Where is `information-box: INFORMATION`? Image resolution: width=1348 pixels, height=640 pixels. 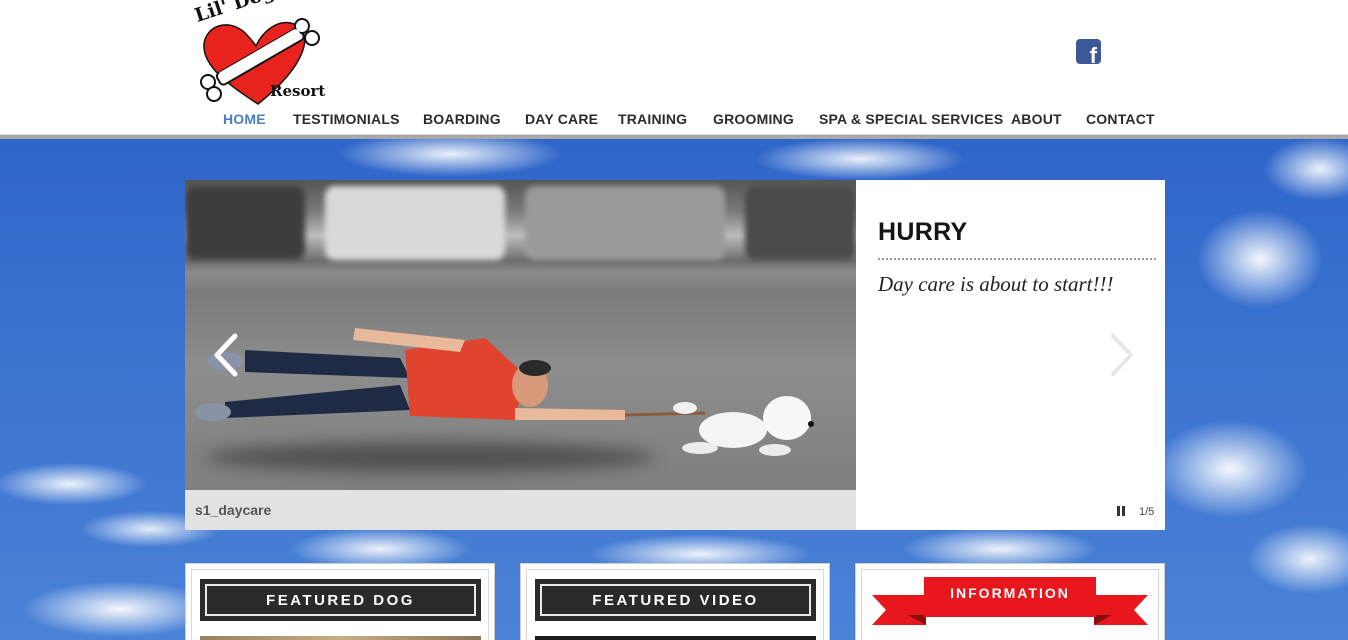 information-box: INFORMATION is located at coordinates (1010, 601).